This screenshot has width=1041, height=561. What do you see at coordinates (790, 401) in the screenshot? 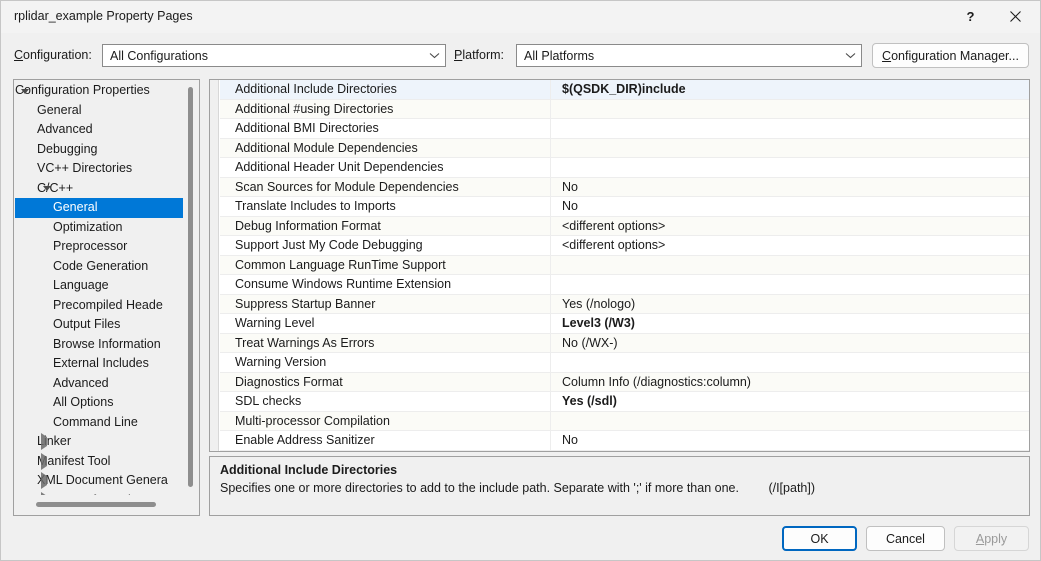
I see `property-value: Yes (/sdl)` at bounding box center [790, 401].